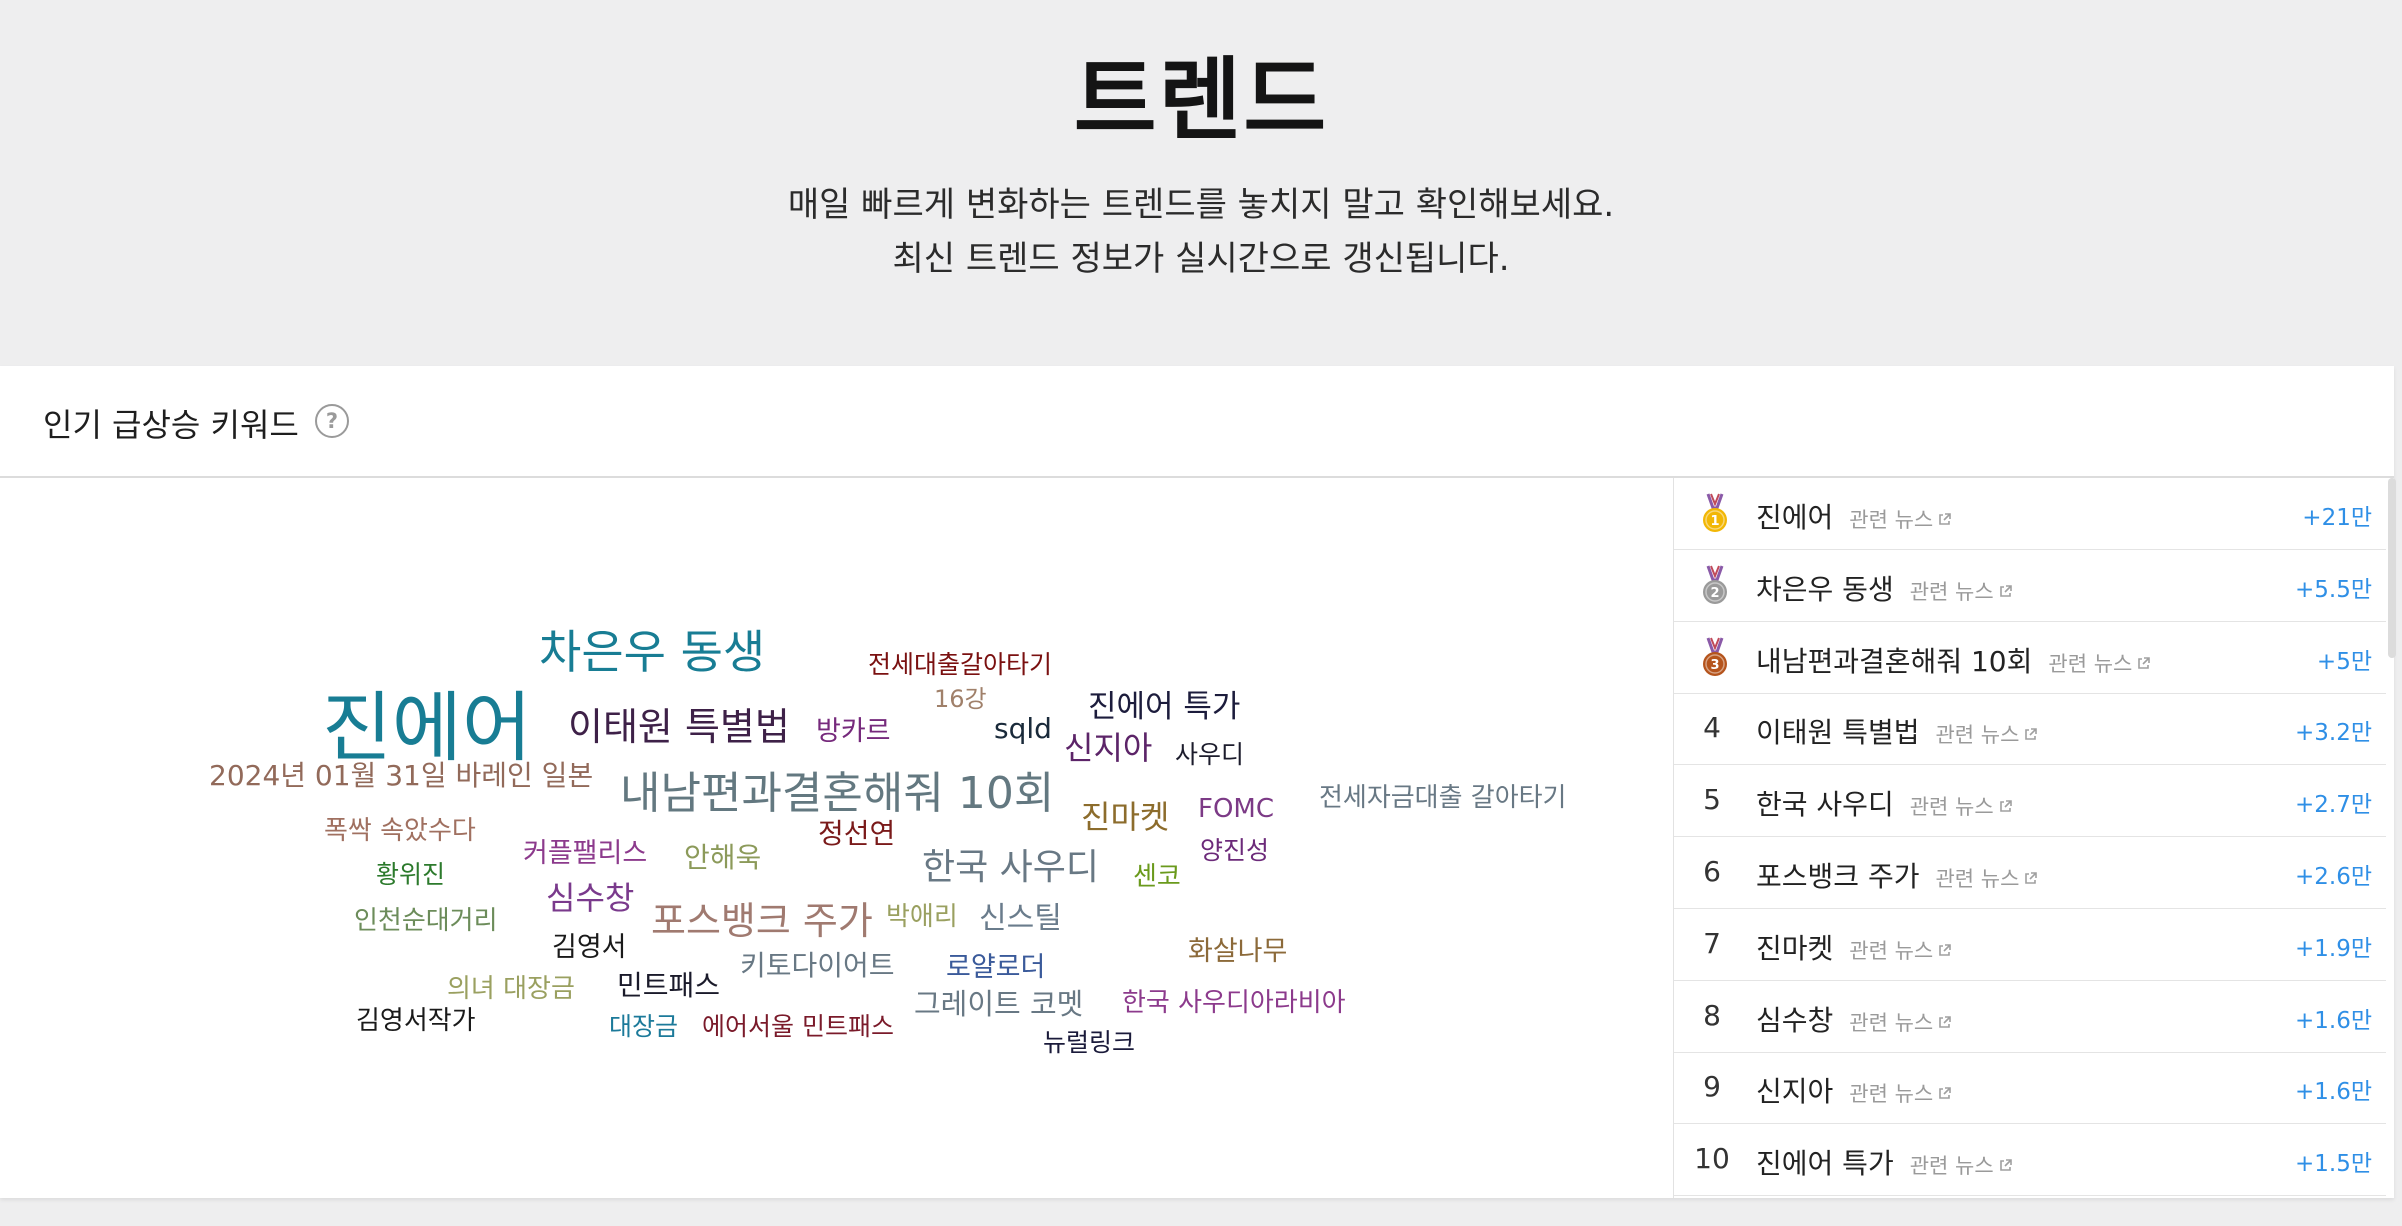  Describe the element at coordinates (995, 967) in the screenshot. I see `cloud-word: 로얄로더` at that location.